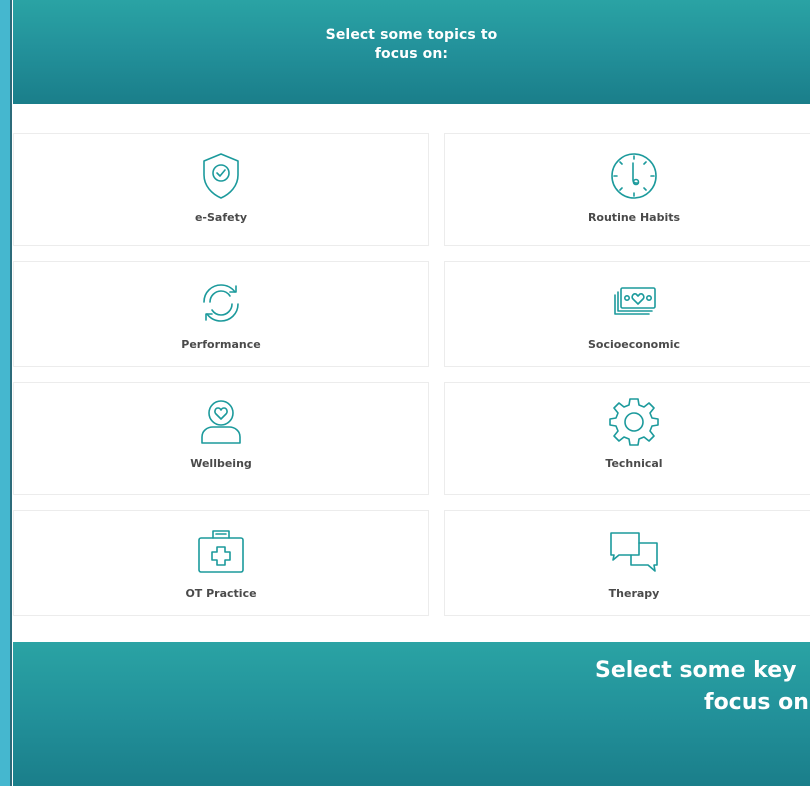 Image resolution: width=810 pixels, height=786 pixels. Describe the element at coordinates (411, 35) in the screenshot. I see `header-title-line-1: Select some topics to` at that location.